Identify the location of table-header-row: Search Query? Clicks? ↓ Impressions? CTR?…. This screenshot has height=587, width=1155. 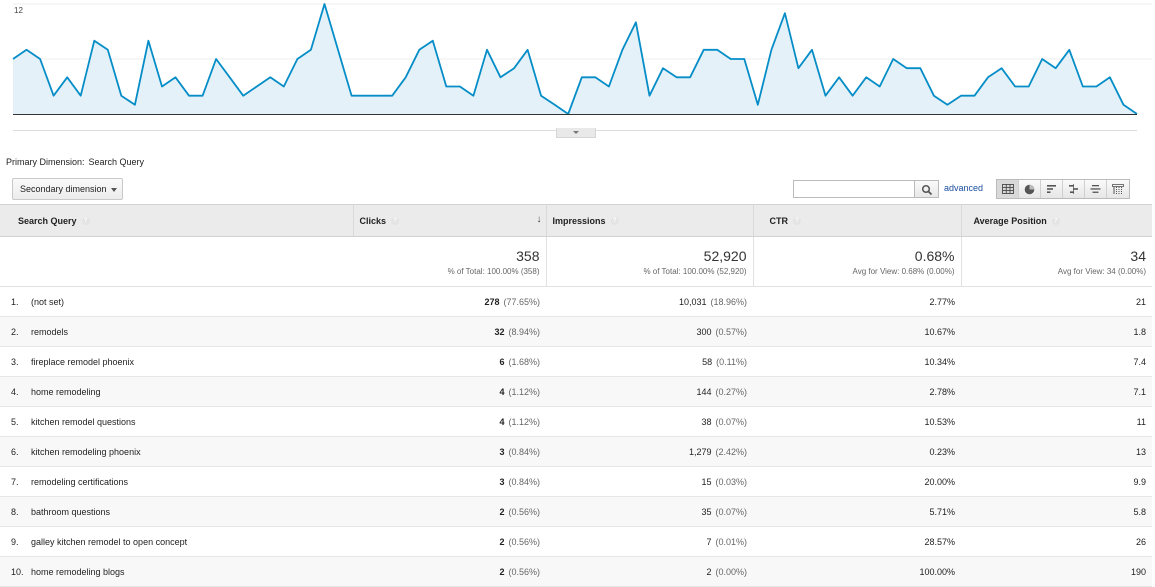
(576, 220).